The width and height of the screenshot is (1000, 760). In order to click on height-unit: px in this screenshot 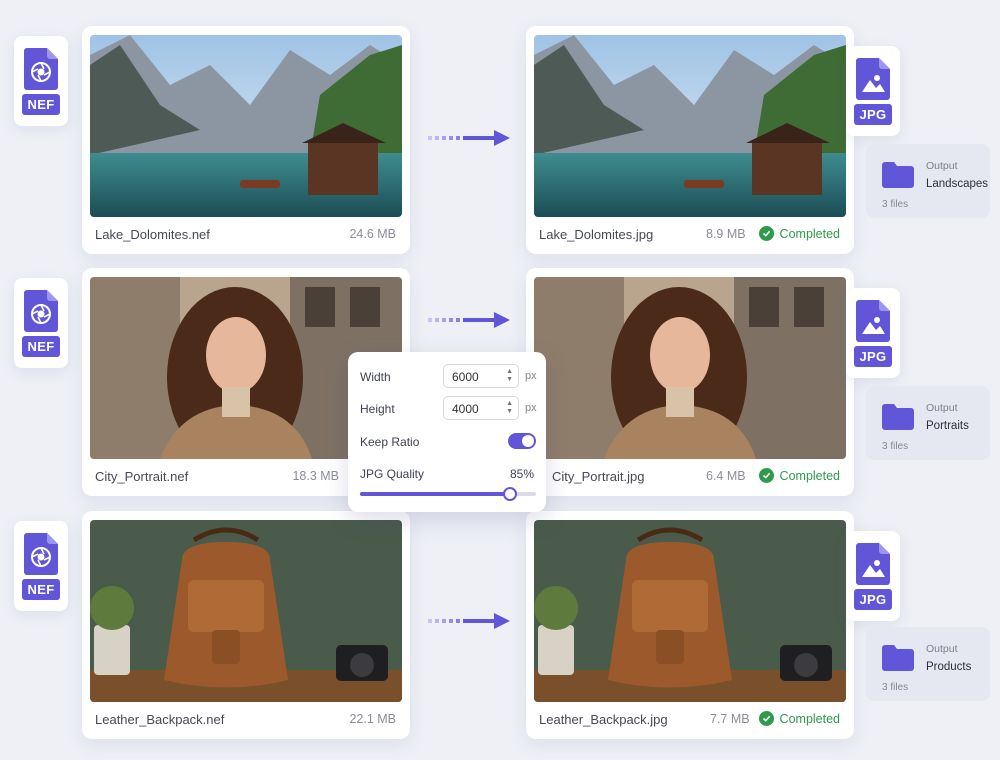, I will do `click(531, 408)`.